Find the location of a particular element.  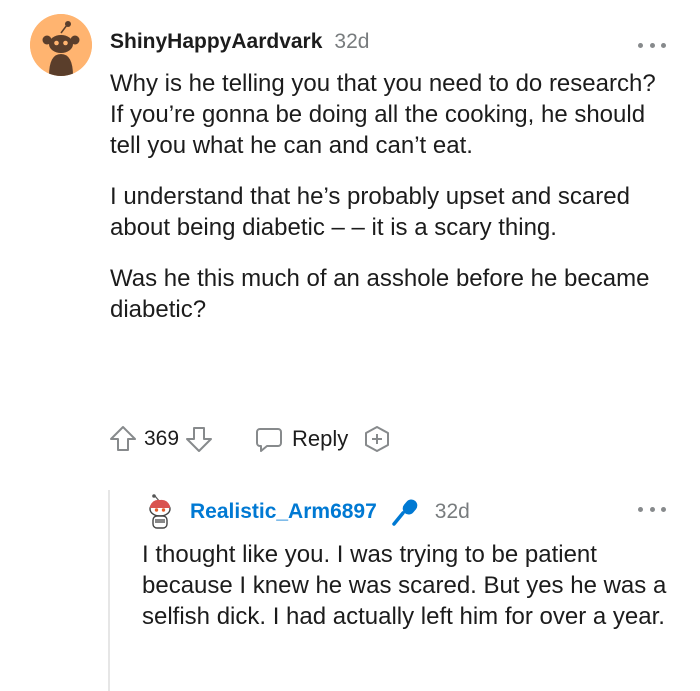

add-award-button is located at coordinates (377, 439).